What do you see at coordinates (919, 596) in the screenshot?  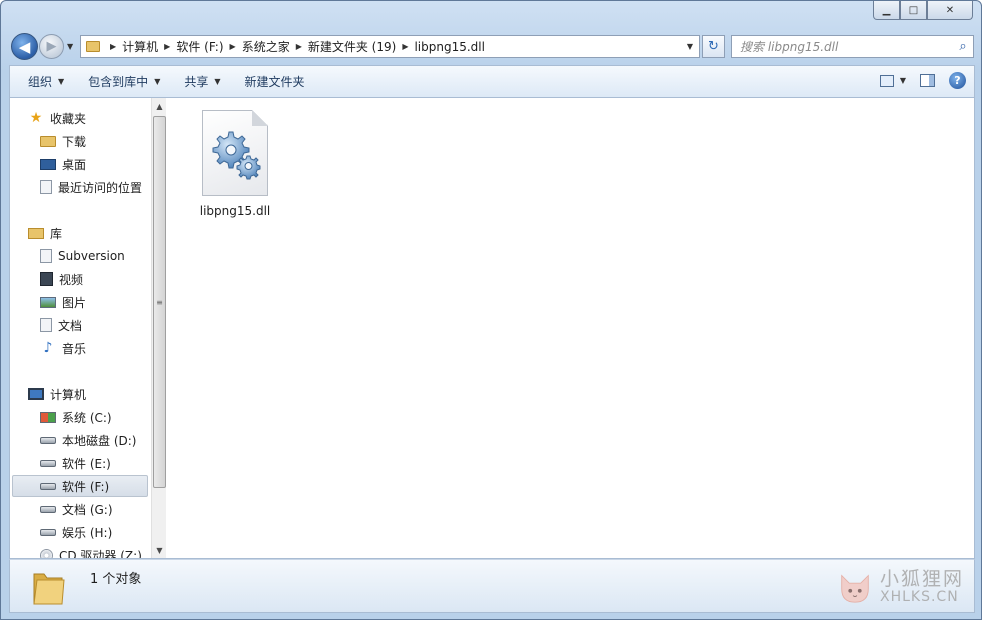 I see `watermark-en: XHLKS.CN` at bounding box center [919, 596].